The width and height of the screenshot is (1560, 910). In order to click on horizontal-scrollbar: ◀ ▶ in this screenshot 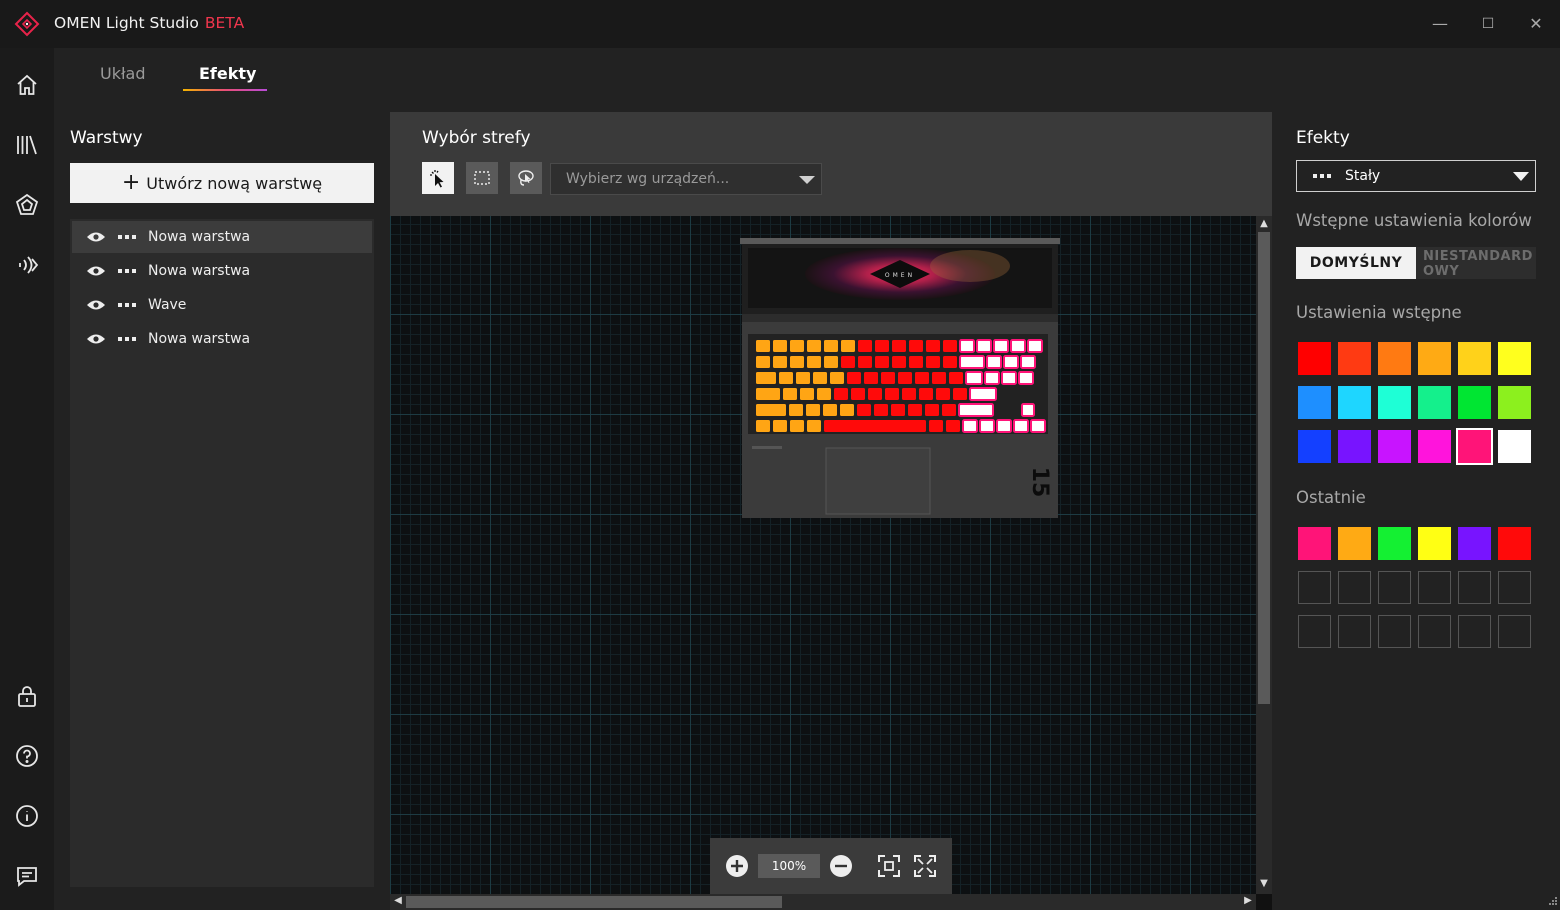, I will do `click(823, 902)`.